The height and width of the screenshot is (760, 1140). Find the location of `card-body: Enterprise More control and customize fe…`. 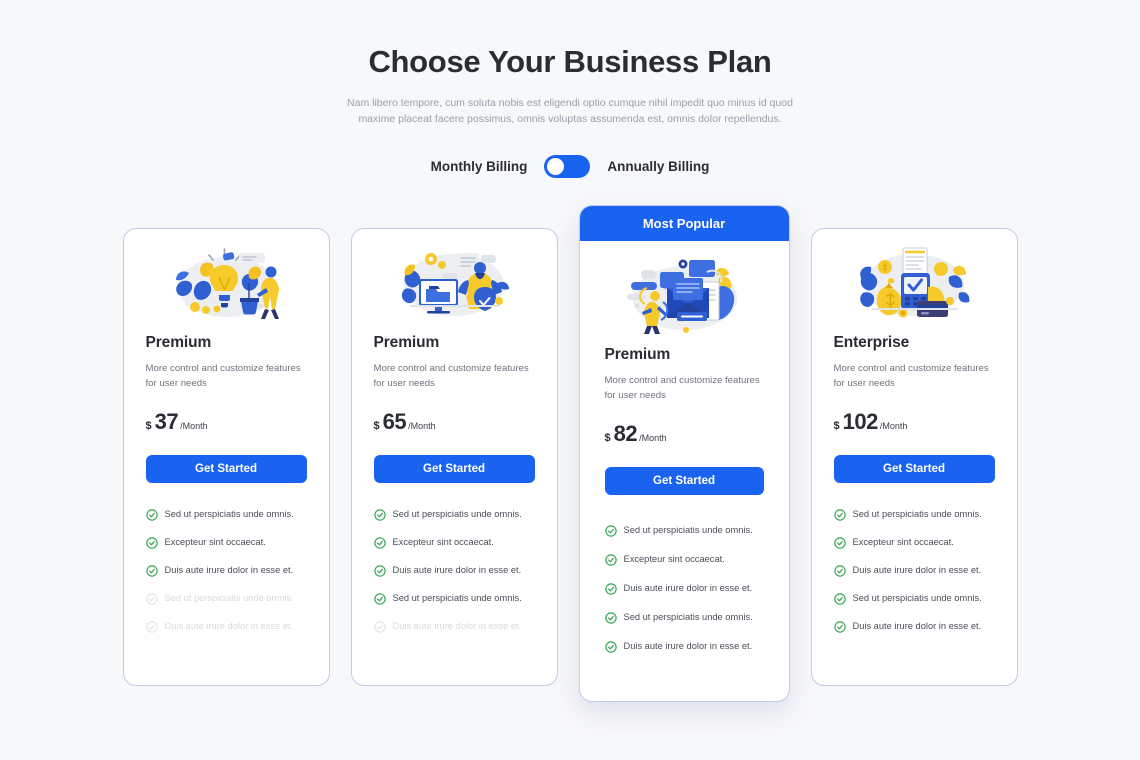

card-body: Enterprise More control and customize fe… is located at coordinates (914, 483).